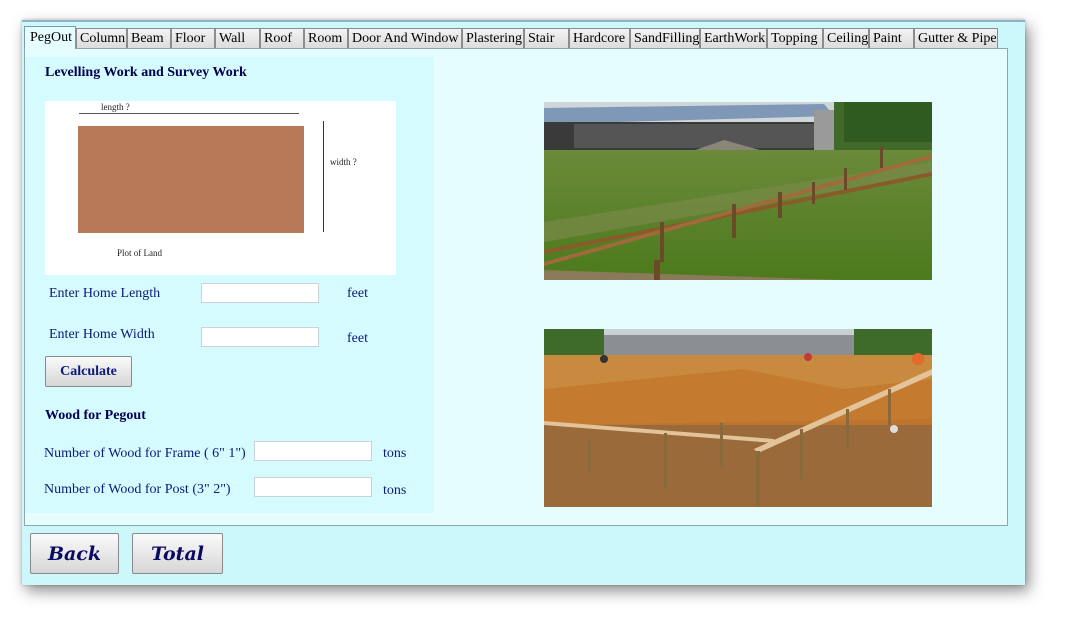 The height and width of the screenshot is (628, 1067). I want to click on length-label: length ?, so click(115, 107).